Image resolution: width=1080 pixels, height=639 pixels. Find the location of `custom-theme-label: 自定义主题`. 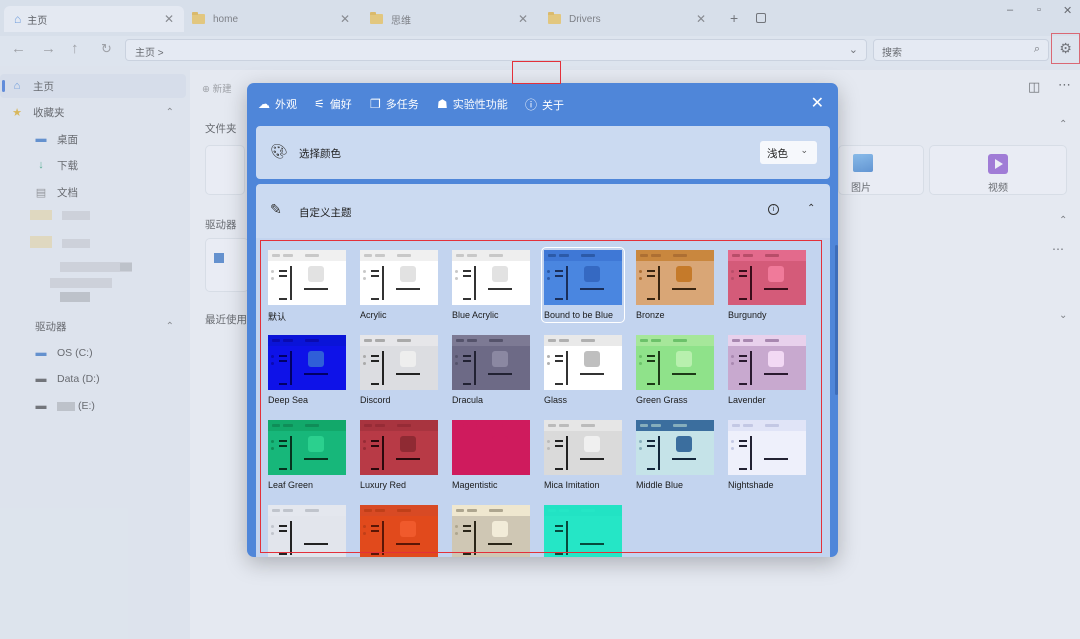

custom-theme-label: 自定义主题 is located at coordinates (325, 213).